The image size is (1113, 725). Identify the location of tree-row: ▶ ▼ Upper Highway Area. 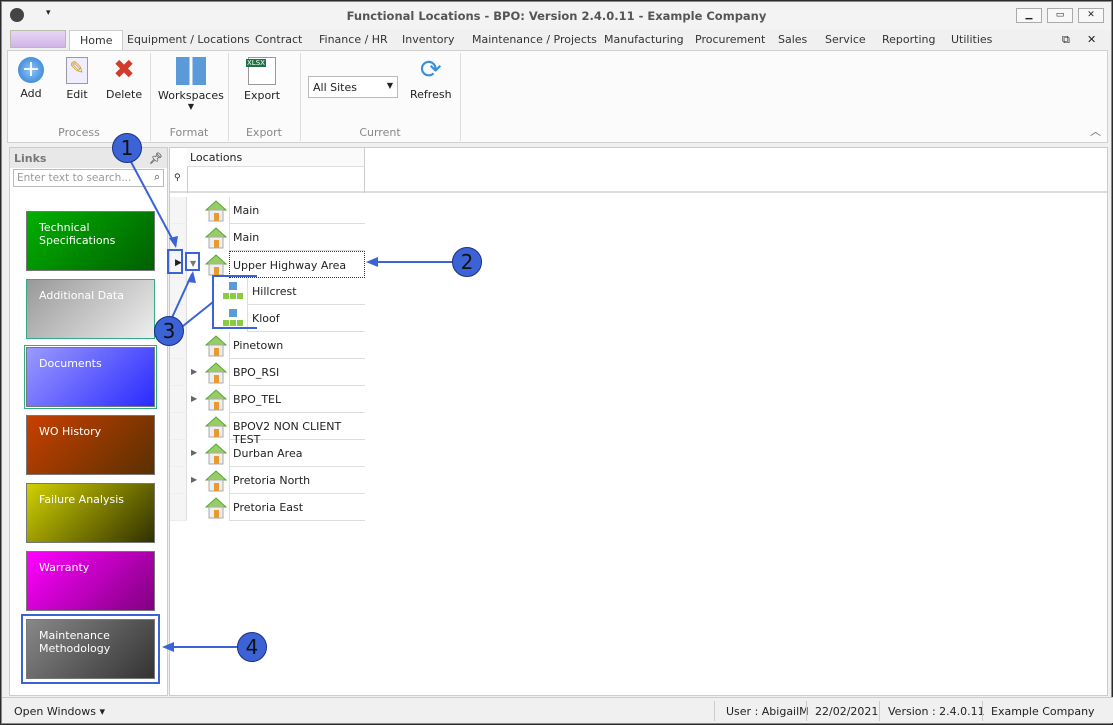
(267, 264).